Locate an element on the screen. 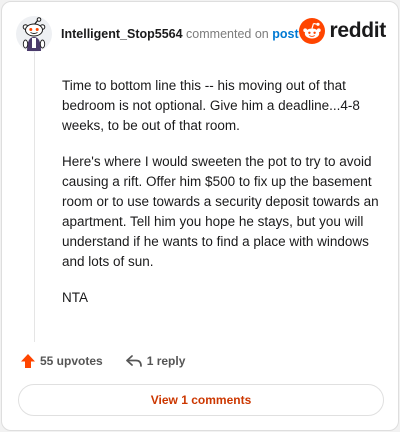  view-comments-button: View 1 comments is located at coordinates (201, 400).